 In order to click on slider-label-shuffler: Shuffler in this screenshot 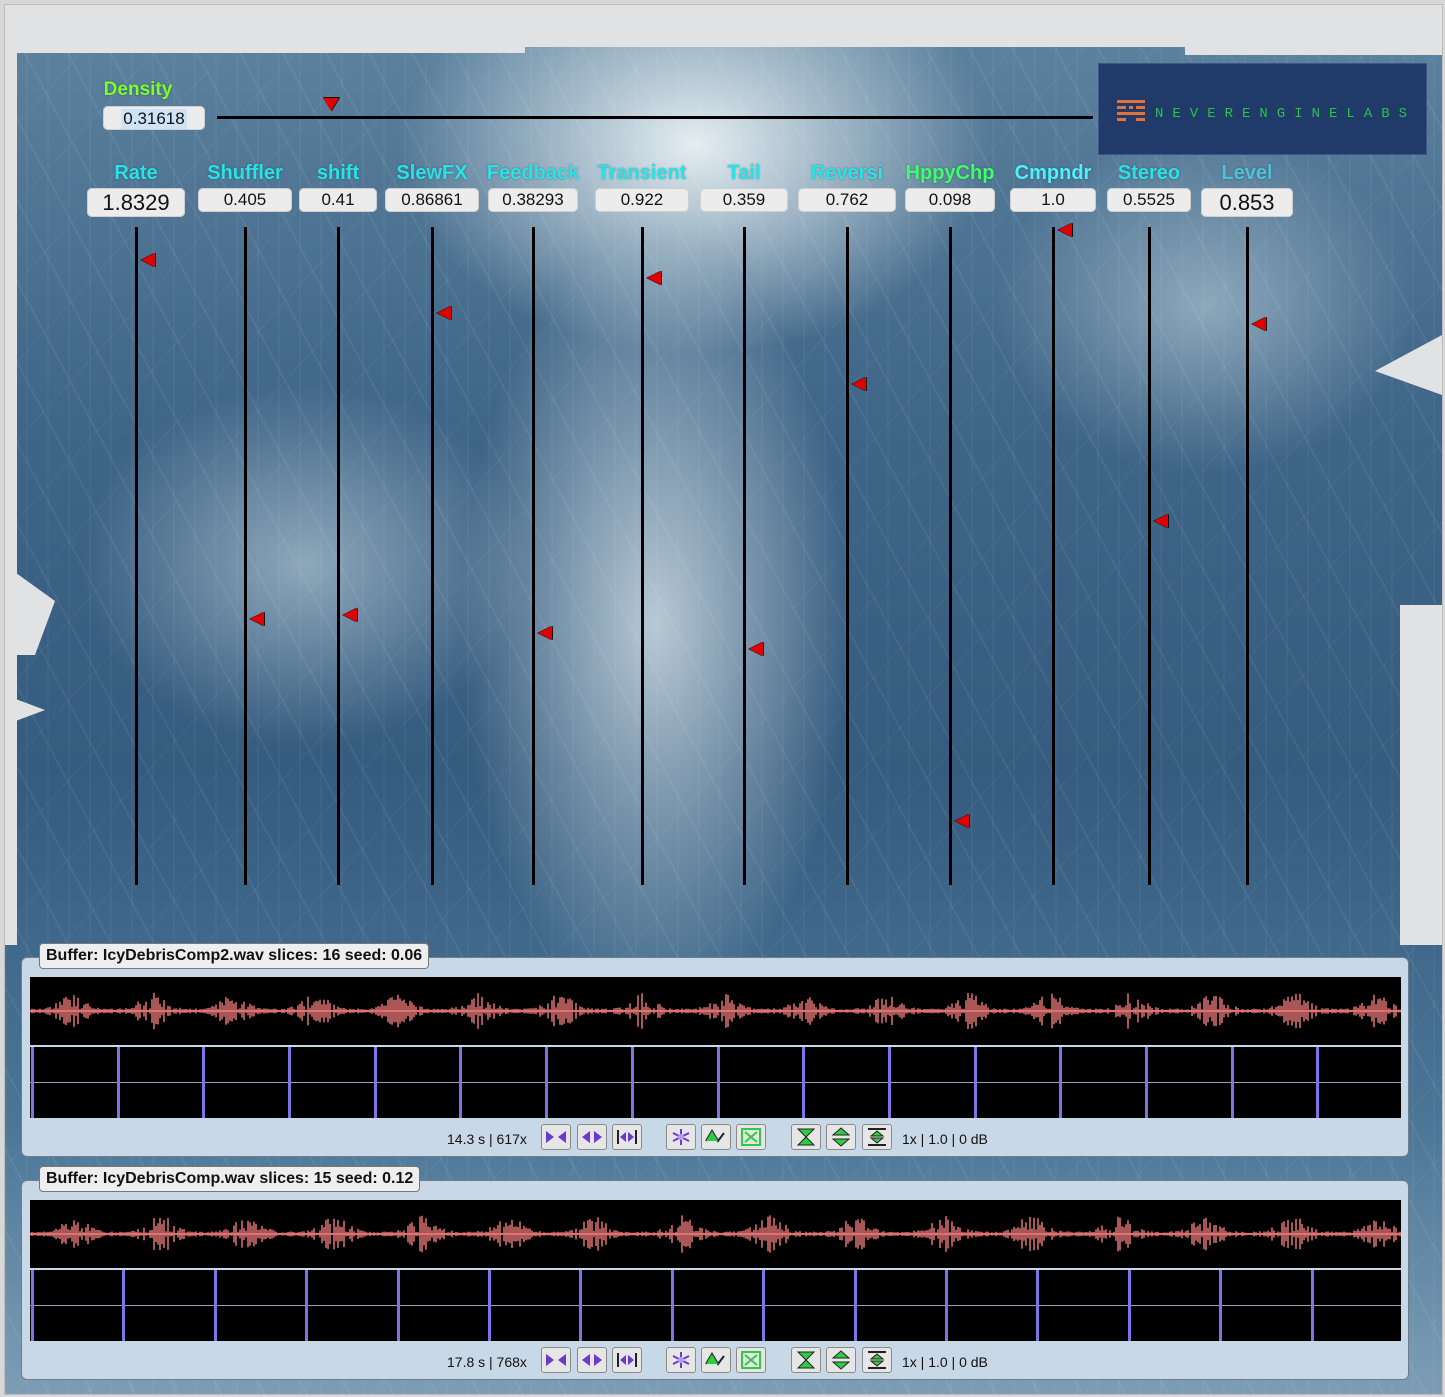, I will do `click(245, 173)`.